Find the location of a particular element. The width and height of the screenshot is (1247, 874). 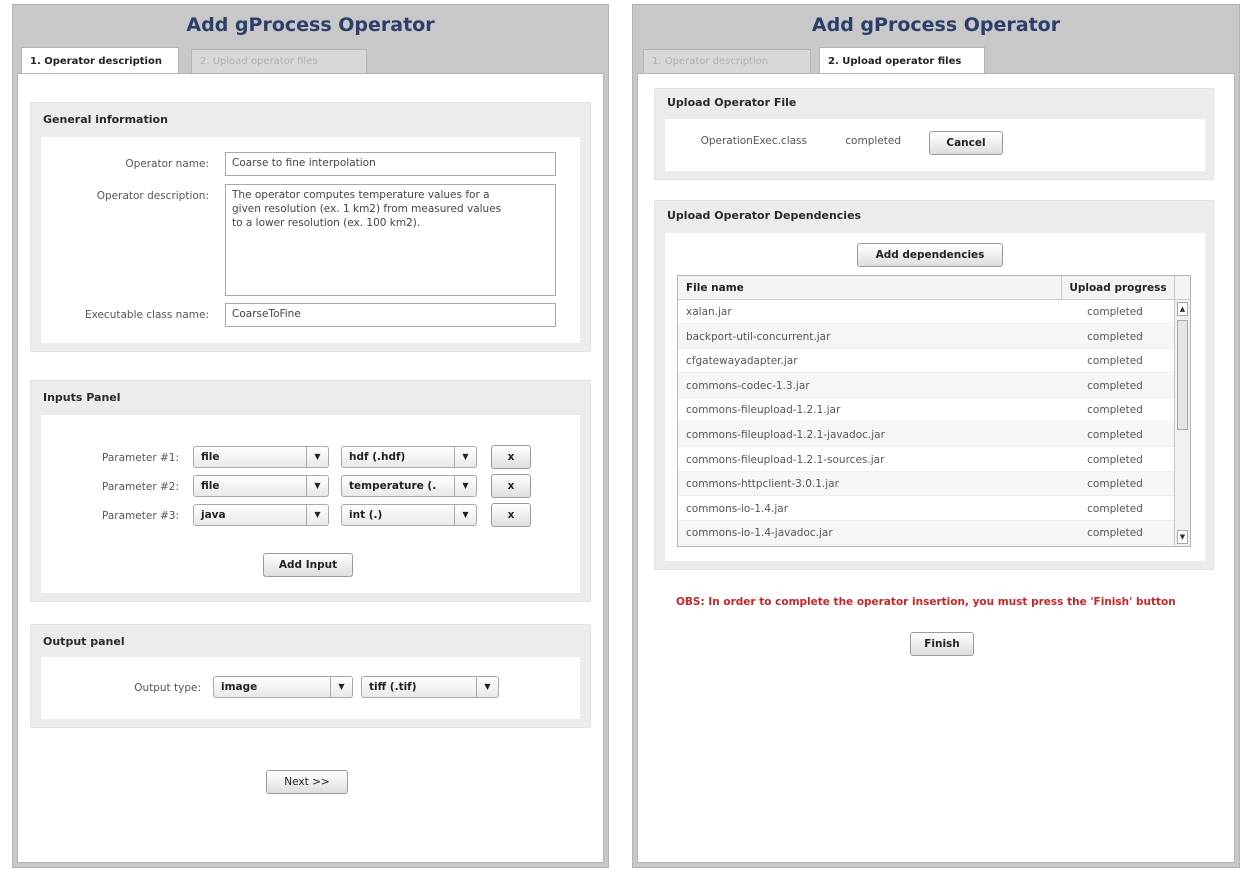

output-body: Output type: image ▼ tiff (.tif) ▼ is located at coordinates (310, 688).